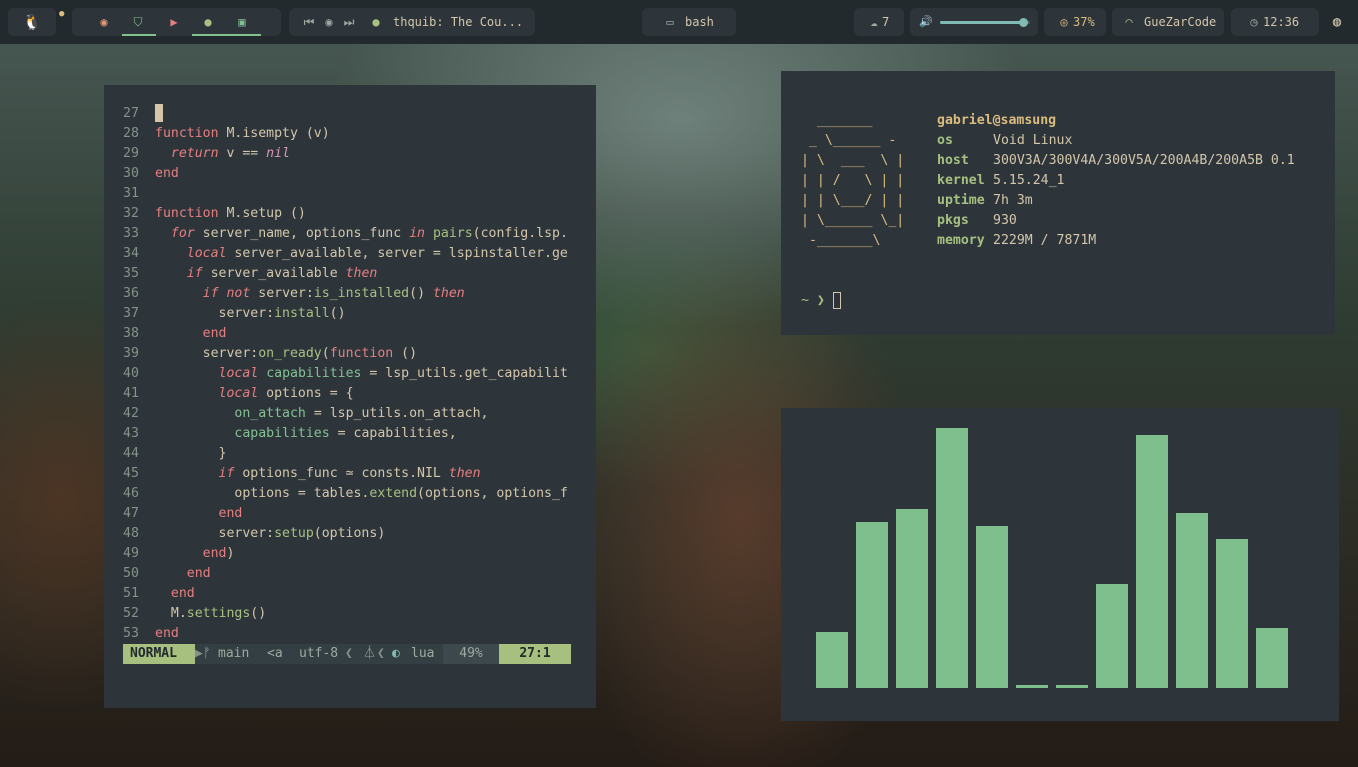  Describe the element at coordinates (131, 393) in the screenshot. I see `line-number: 41` at that location.